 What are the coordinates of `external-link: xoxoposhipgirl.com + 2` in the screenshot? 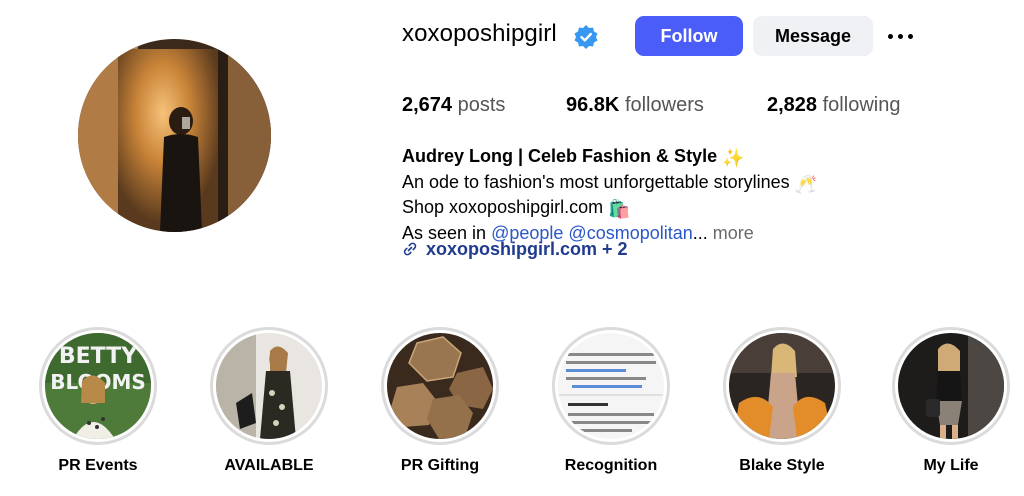 It's located at (515, 249).